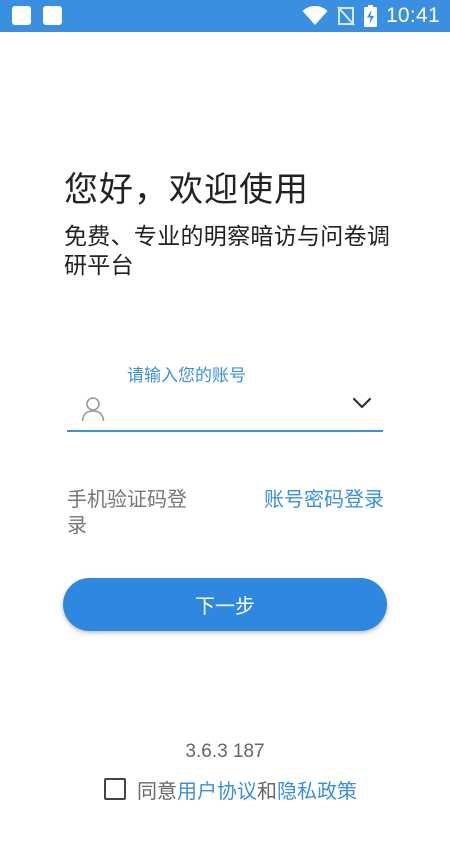 The height and width of the screenshot is (850, 450). What do you see at coordinates (315, 15) in the screenshot?
I see `wifi-icon` at bounding box center [315, 15].